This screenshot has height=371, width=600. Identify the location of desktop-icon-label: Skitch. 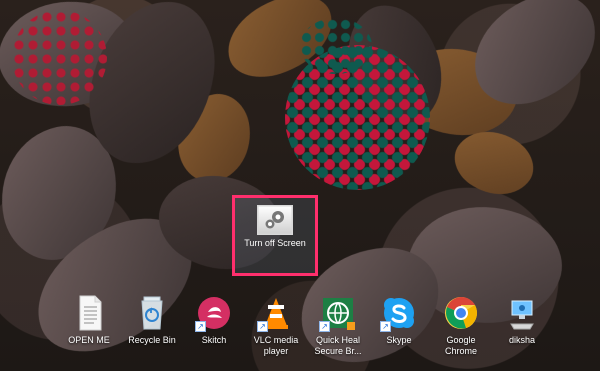
(214, 340).